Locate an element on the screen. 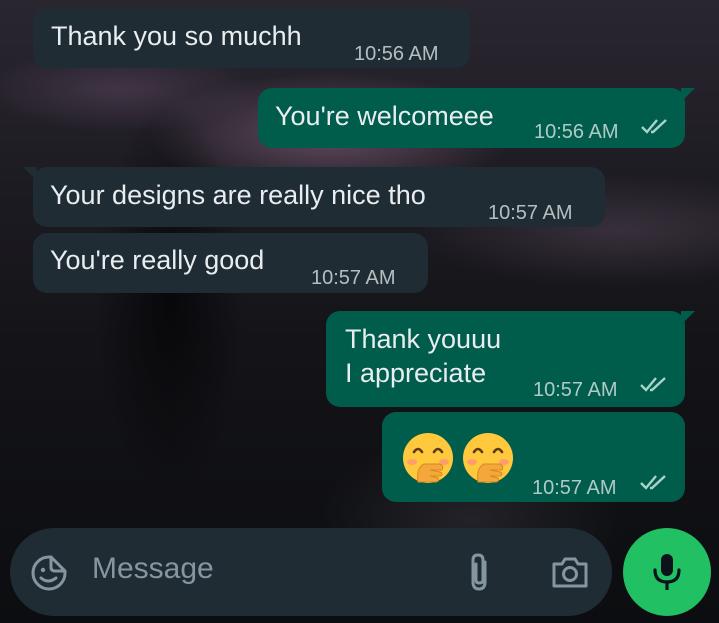 This screenshot has height=623, width=719. voice-record-button is located at coordinates (667, 572).